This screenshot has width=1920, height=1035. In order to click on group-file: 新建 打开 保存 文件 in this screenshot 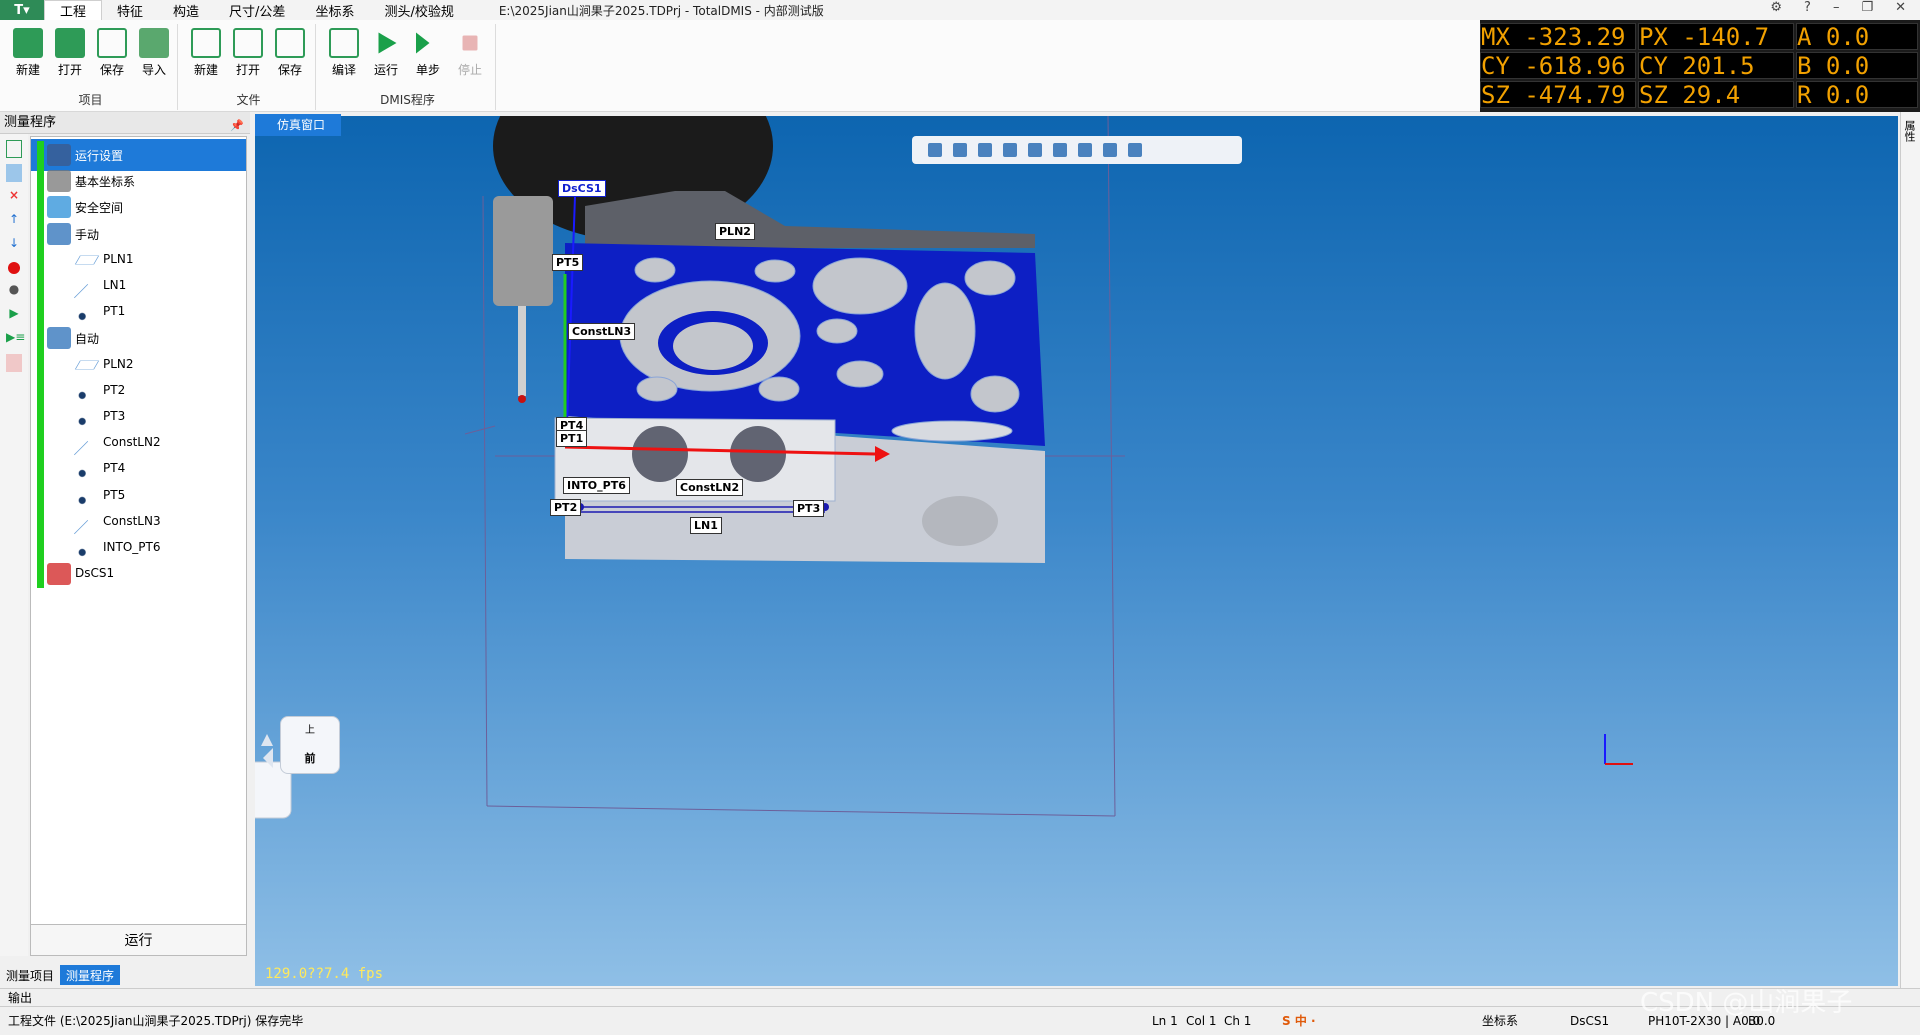, I will do `click(249, 67)`.